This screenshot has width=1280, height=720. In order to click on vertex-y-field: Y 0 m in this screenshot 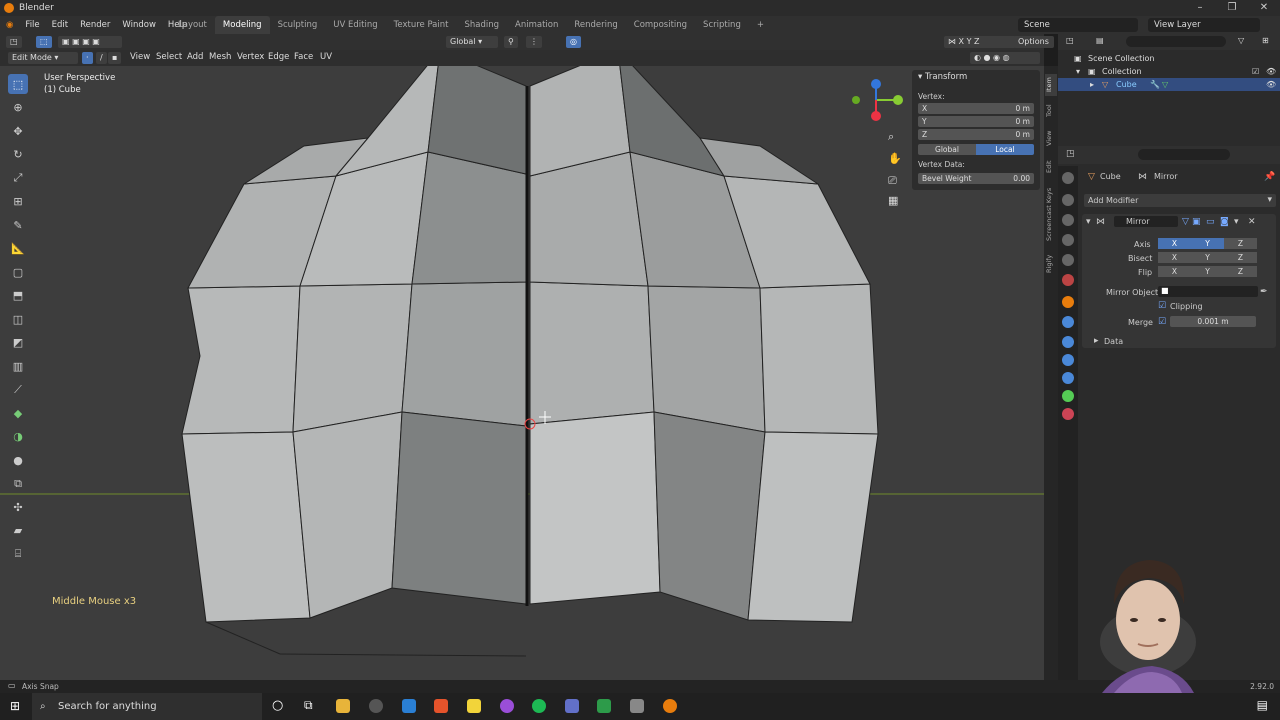, I will do `click(976, 121)`.